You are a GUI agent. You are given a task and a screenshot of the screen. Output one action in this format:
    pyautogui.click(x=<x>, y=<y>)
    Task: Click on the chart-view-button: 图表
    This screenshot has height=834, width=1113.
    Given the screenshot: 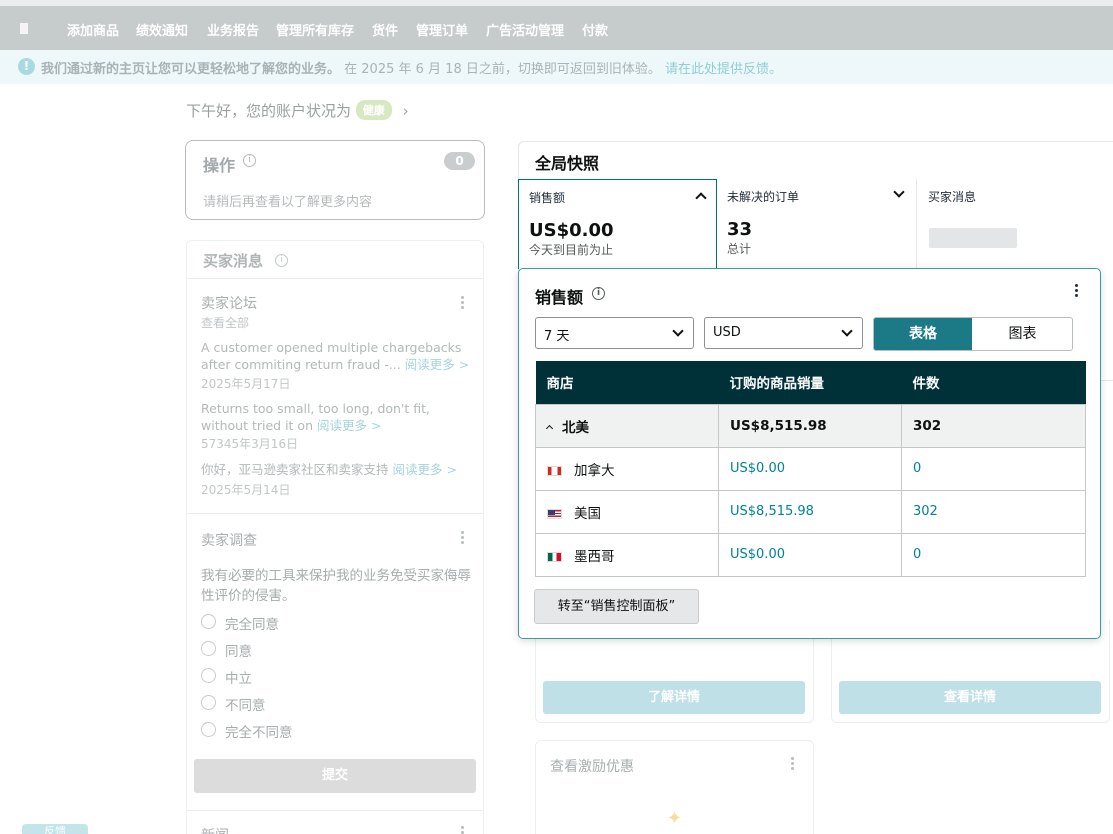 What is the action you would take?
    pyautogui.click(x=1022, y=334)
    